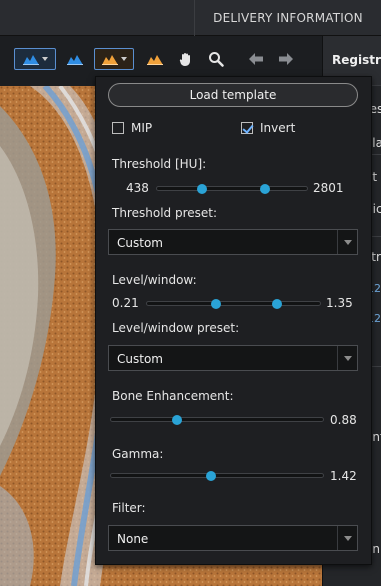  I want to click on threshold-preset-label: Threshold preset:, so click(165, 213).